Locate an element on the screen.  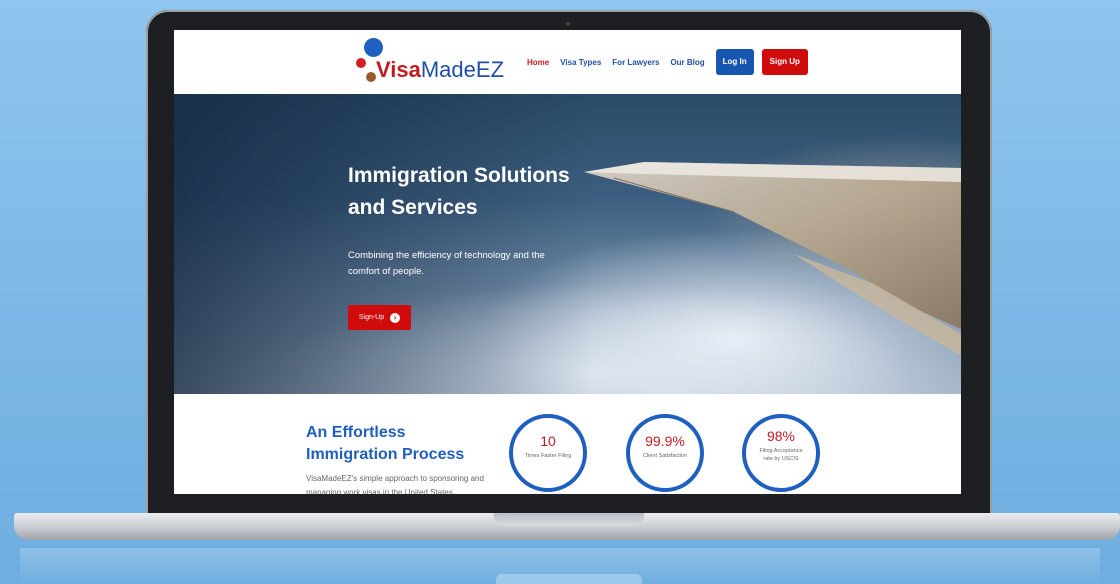
reflection-notch is located at coordinates (569, 579).